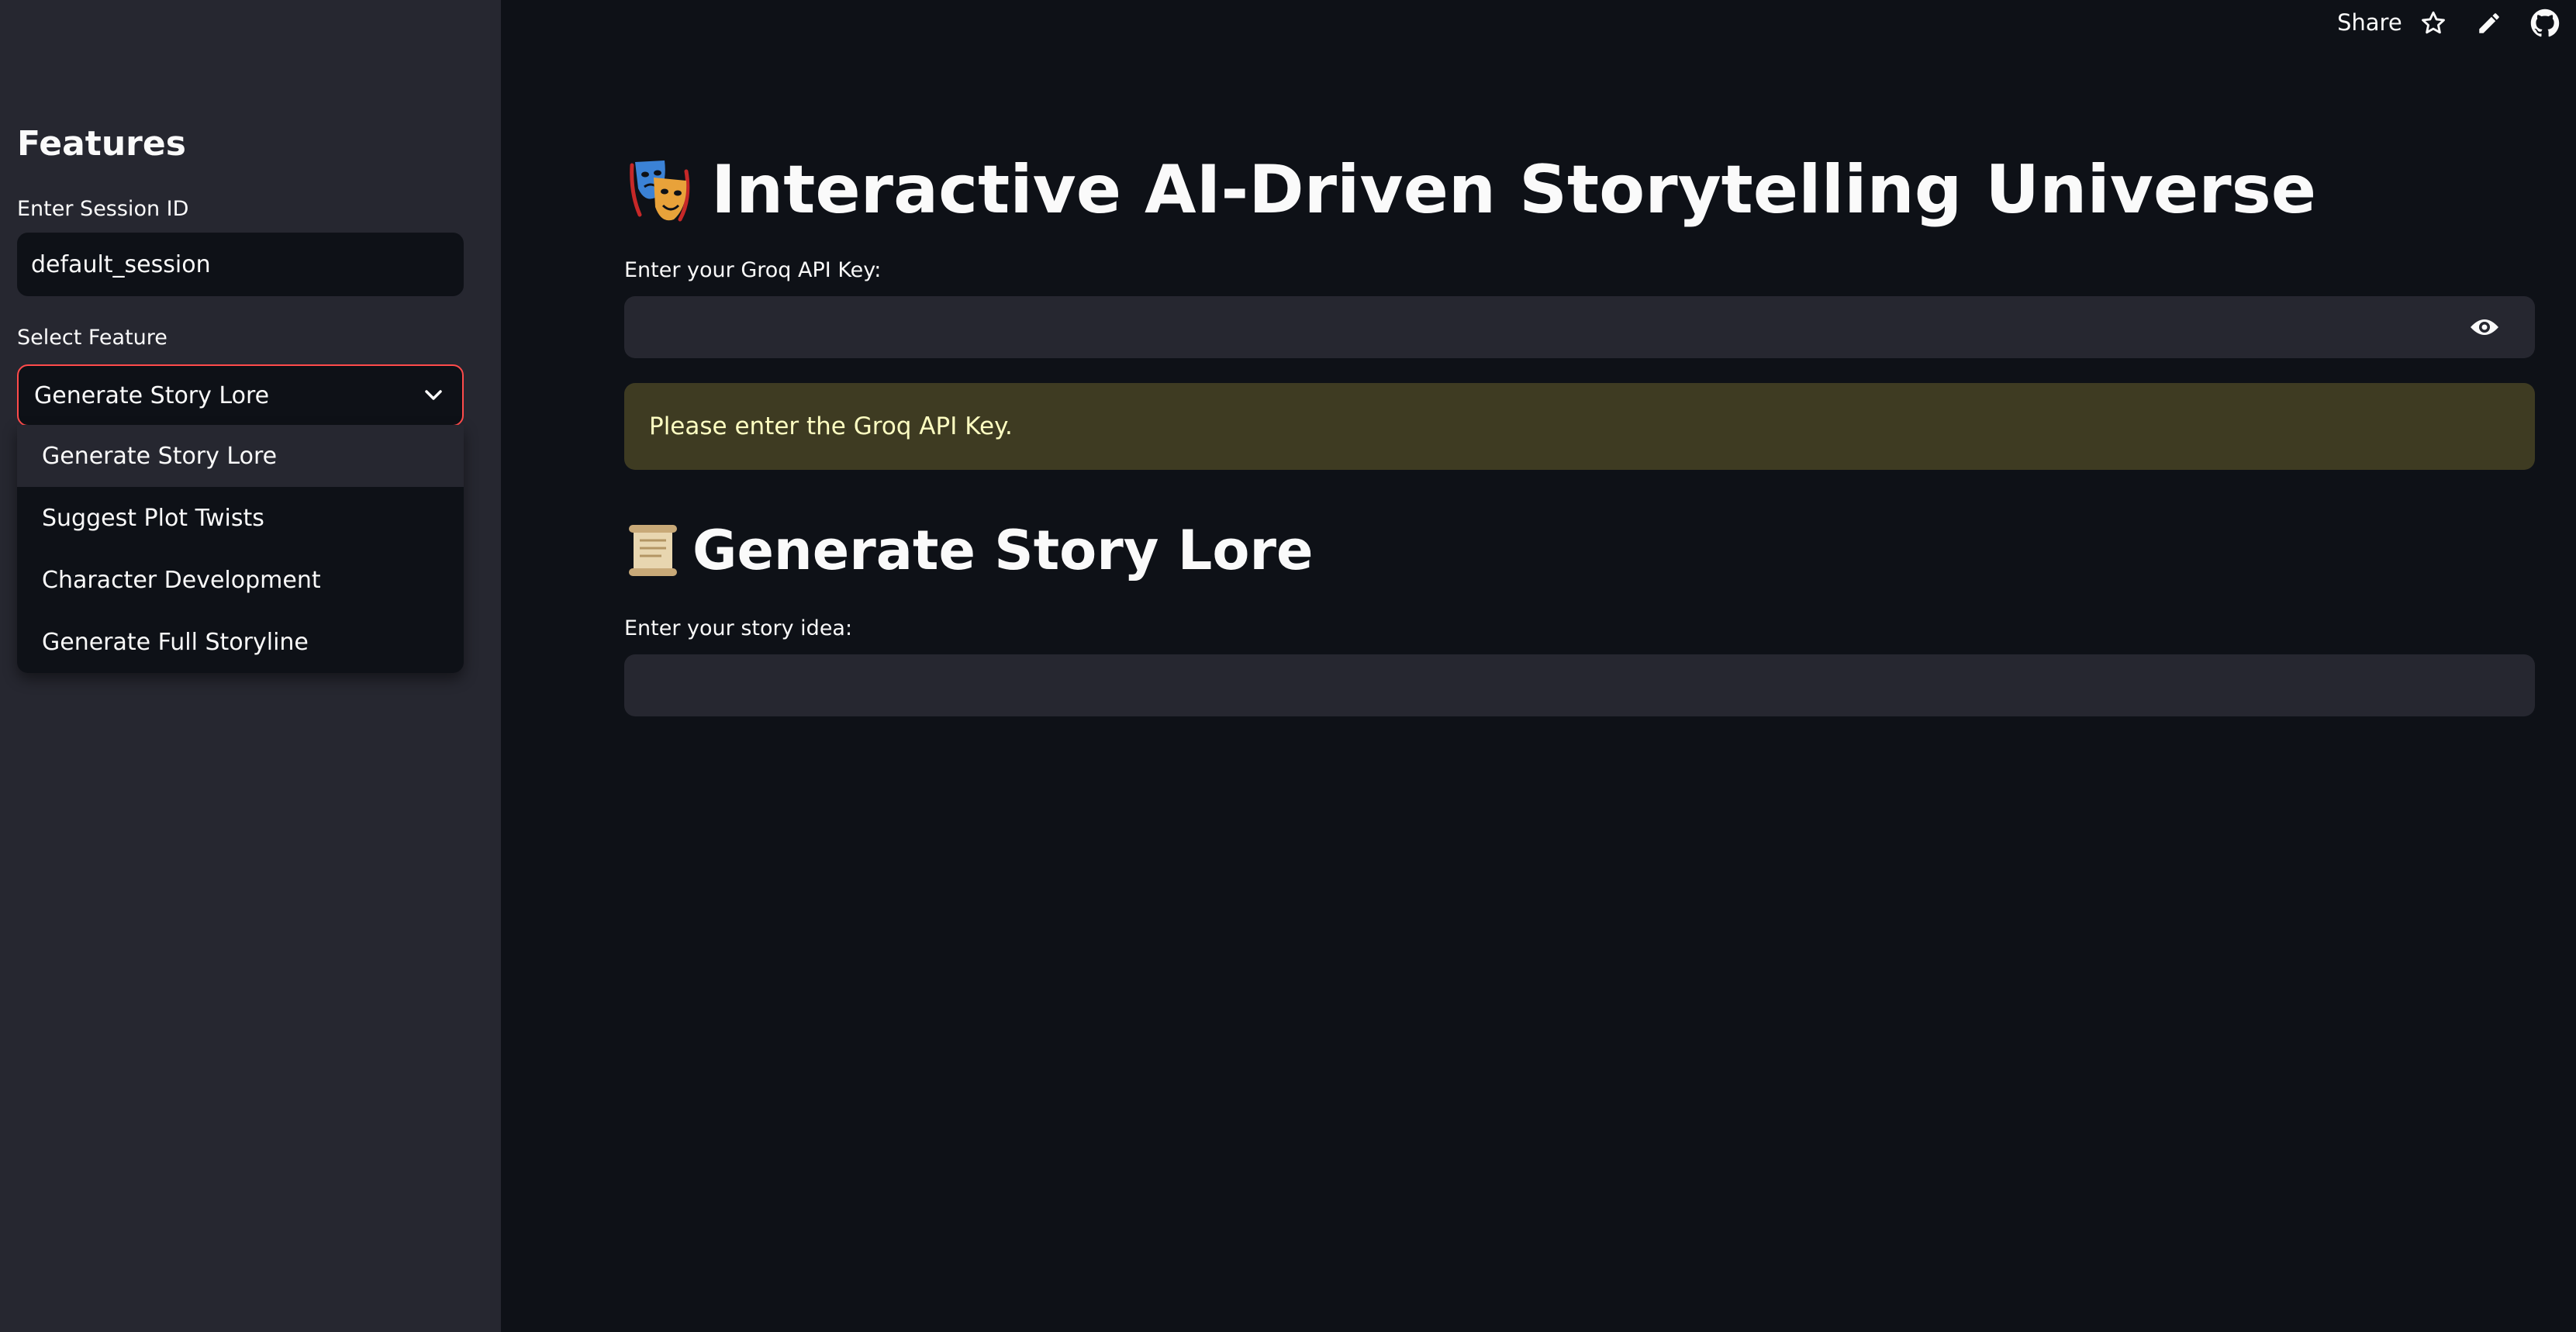 This screenshot has height=1332, width=2576. I want to click on dropdown-option-suggest-plot-twists: Suggest Plot Twists, so click(241, 518).